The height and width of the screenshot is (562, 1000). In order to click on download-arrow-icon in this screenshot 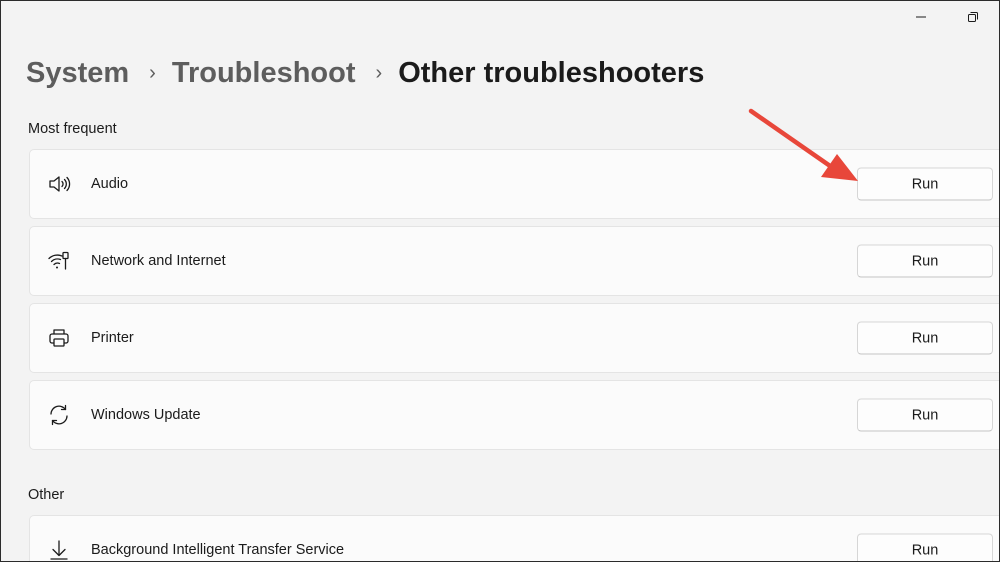, I will do `click(59, 549)`.